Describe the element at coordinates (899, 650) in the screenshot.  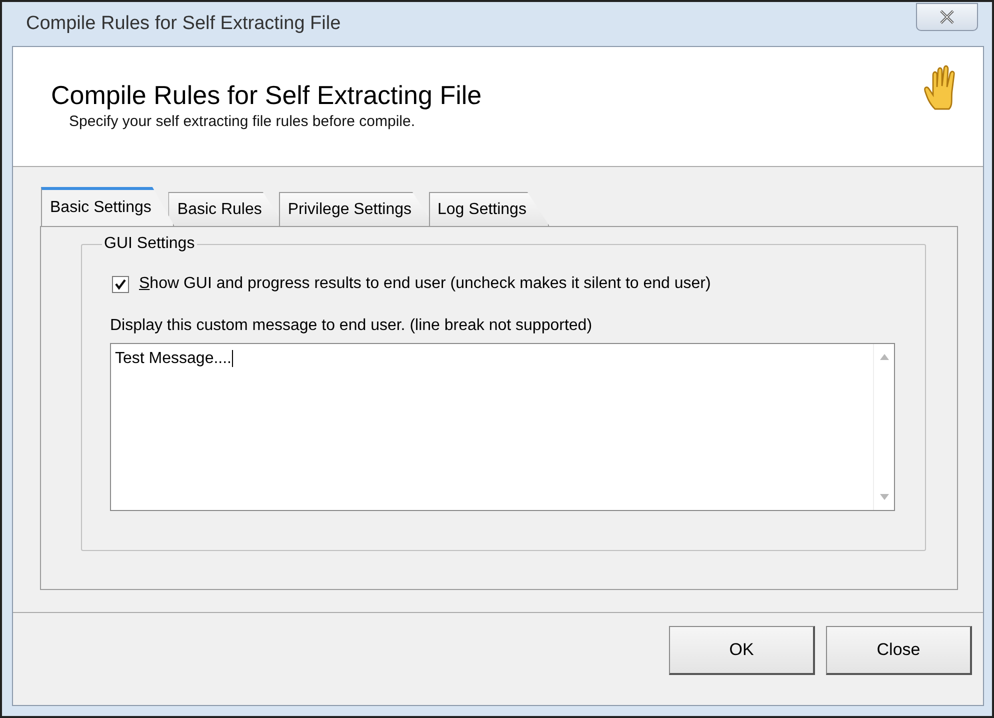
I see `close-dialog-button: Close` at that location.